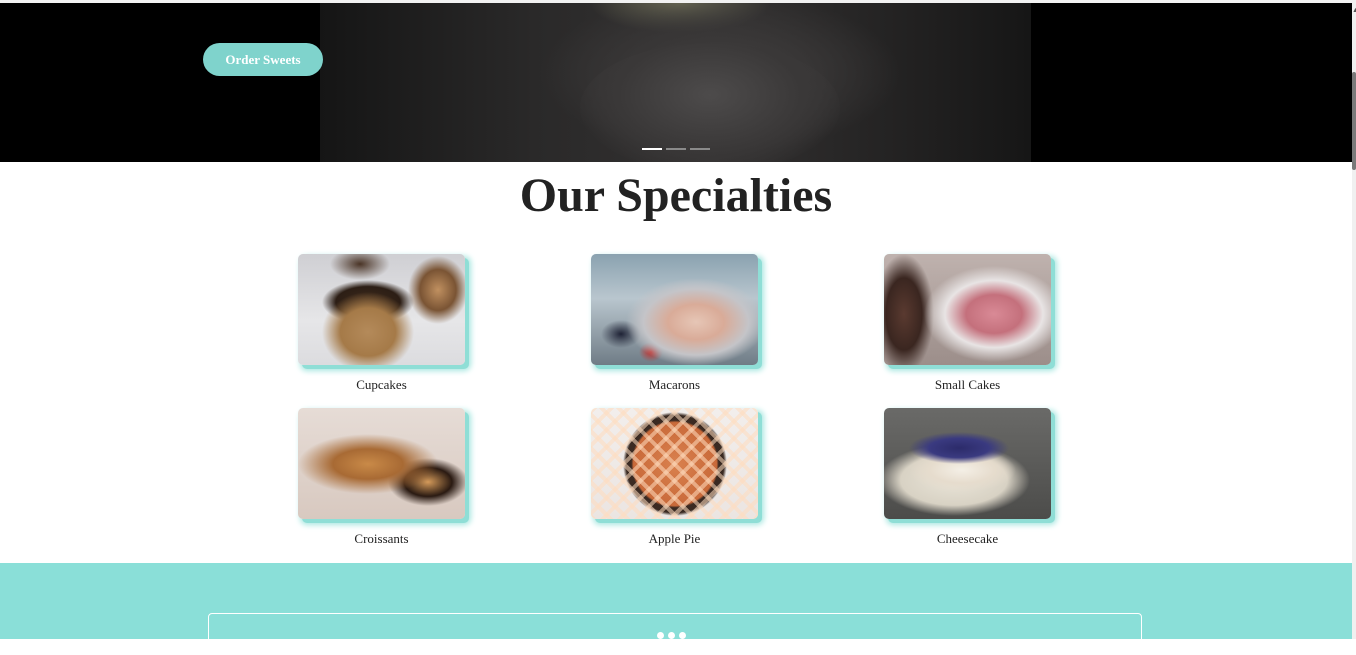  I want to click on apple-pie-image, so click(674, 463).